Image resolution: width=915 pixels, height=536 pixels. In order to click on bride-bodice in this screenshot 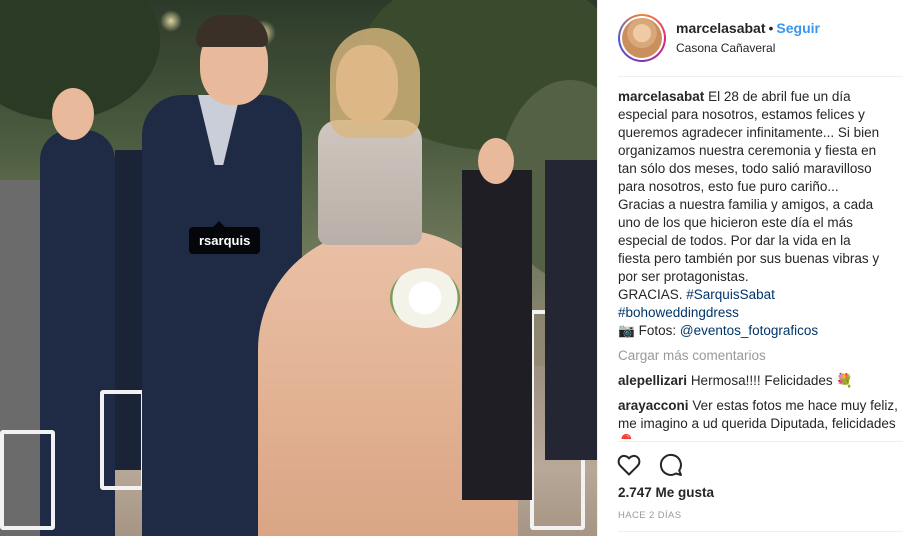, I will do `click(370, 182)`.